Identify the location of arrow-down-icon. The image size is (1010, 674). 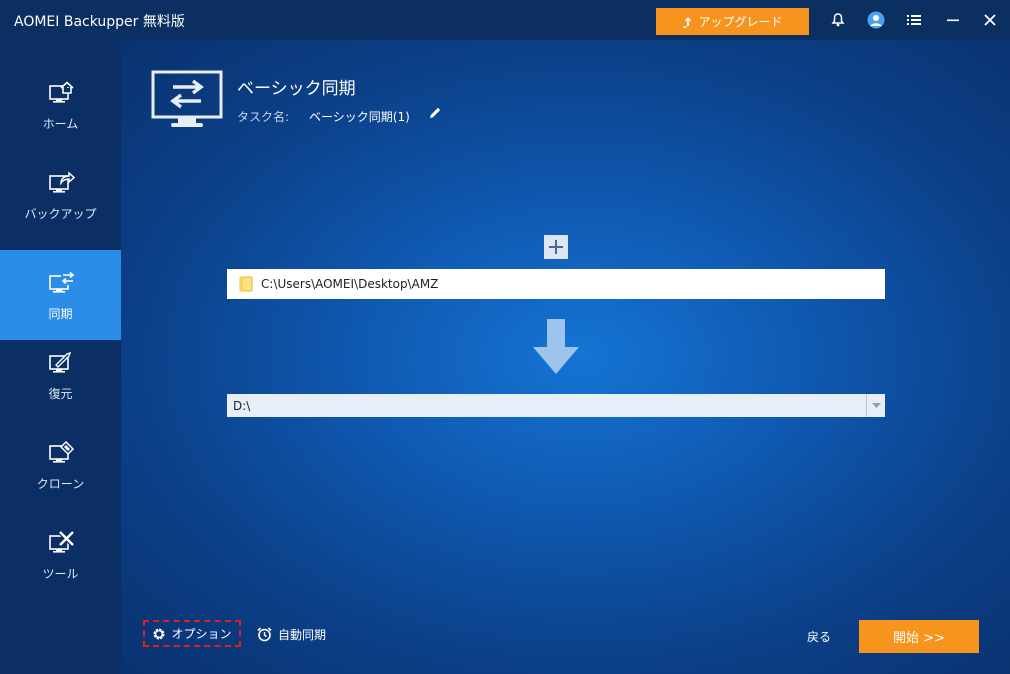
(556, 346).